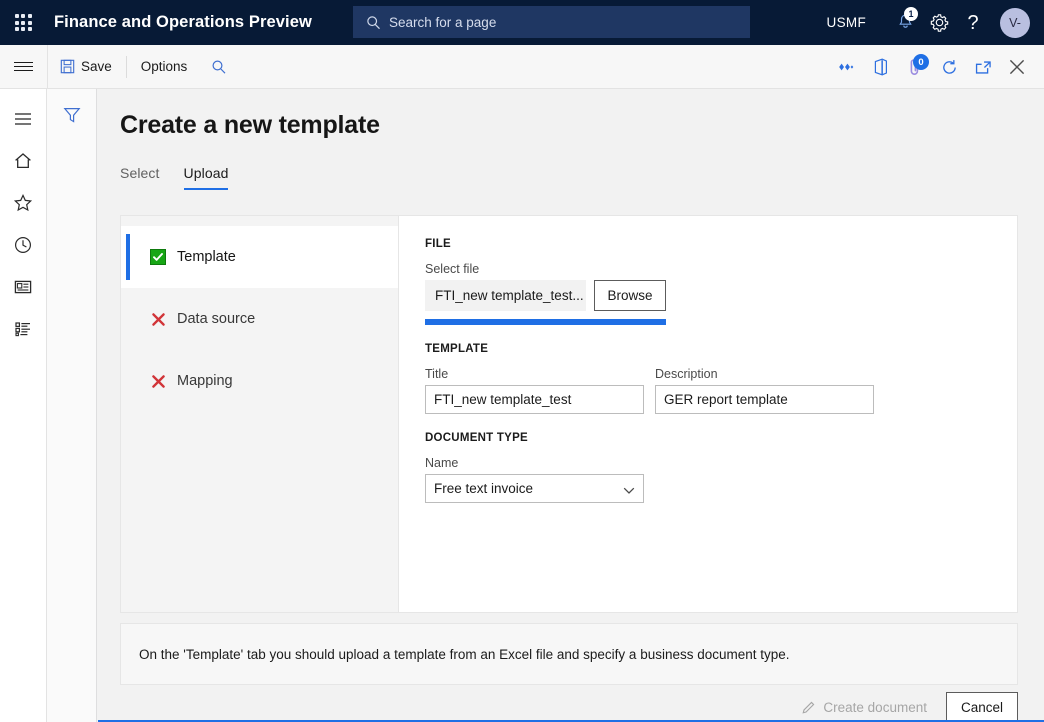 Image resolution: width=1044 pixels, height=722 pixels. Describe the element at coordinates (457, 349) in the screenshot. I see `template-group-heading: TEMPLATE` at that location.